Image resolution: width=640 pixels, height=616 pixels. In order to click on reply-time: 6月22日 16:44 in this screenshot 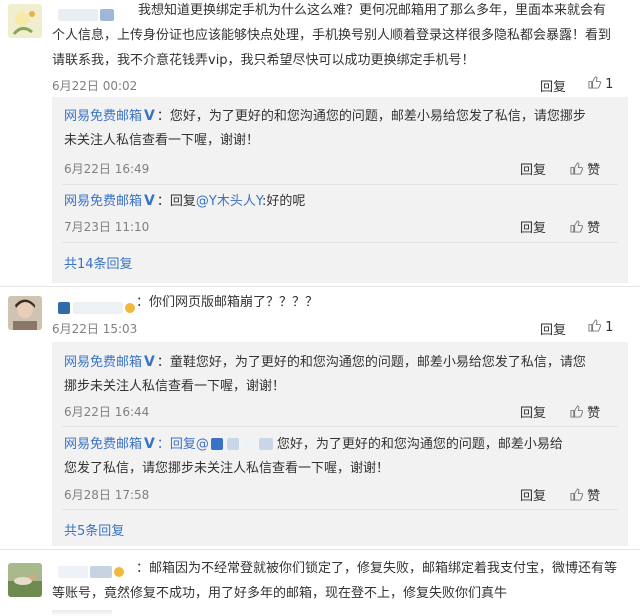, I will do `click(107, 412)`.